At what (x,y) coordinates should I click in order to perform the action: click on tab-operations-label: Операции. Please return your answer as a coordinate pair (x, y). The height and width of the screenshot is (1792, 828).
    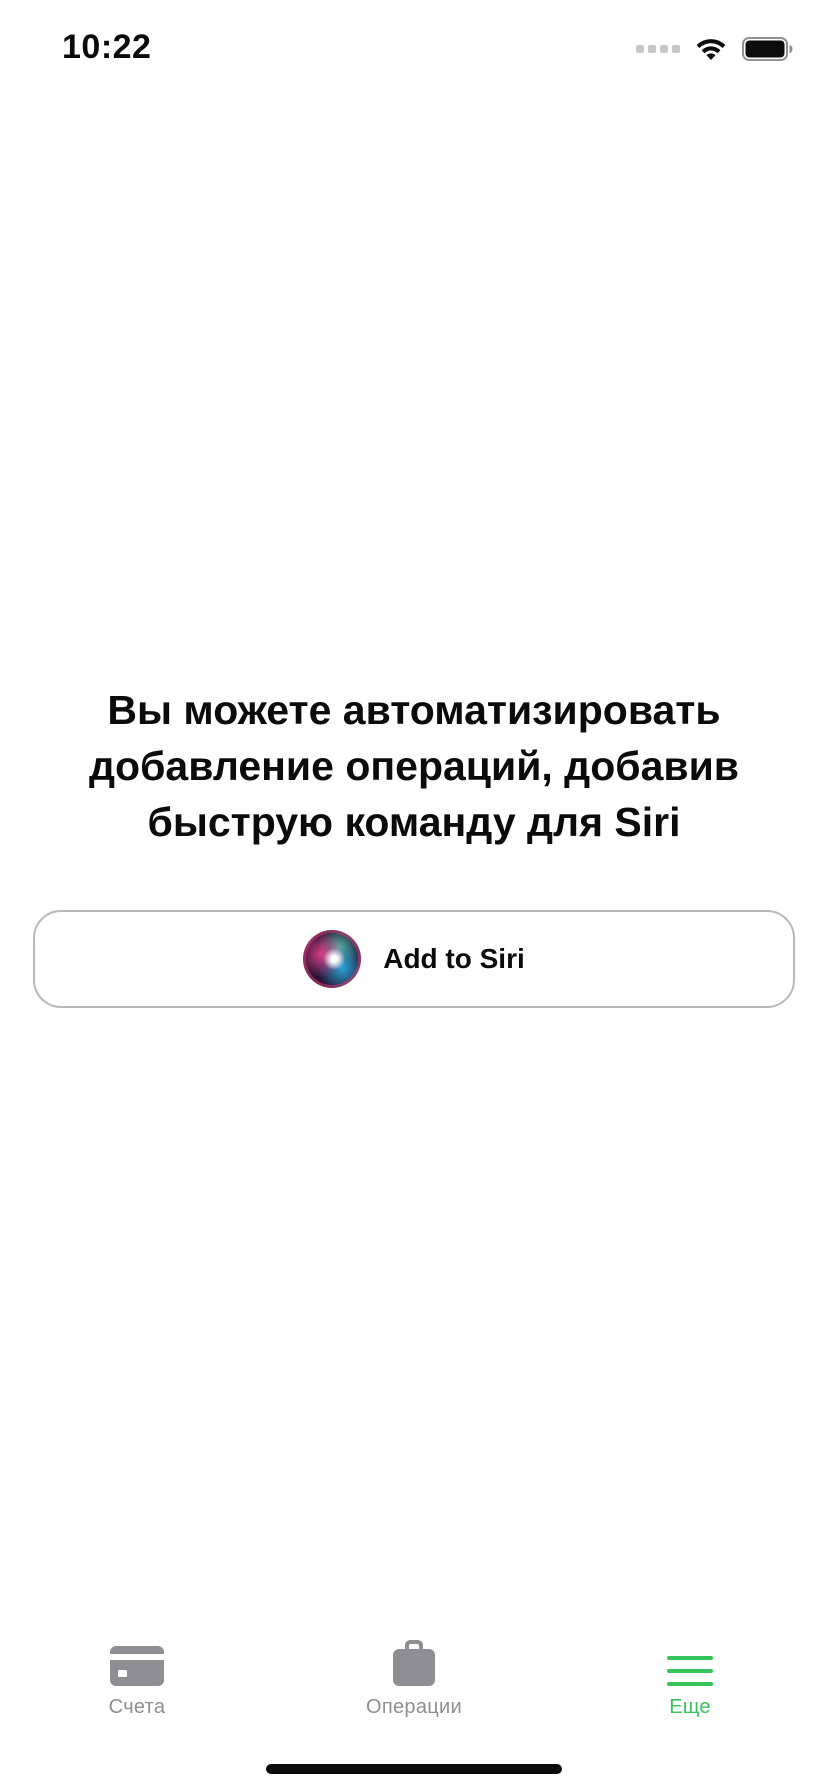
    Looking at the image, I should click on (414, 1707).